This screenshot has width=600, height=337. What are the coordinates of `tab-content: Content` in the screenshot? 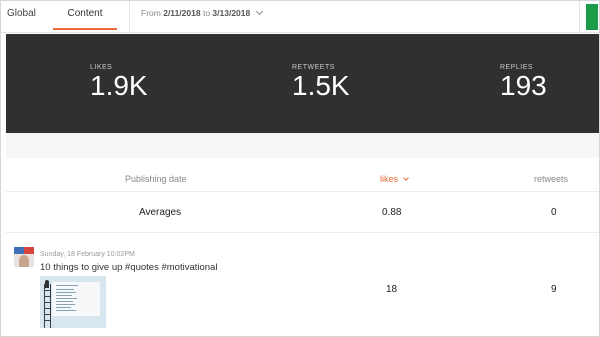 It's located at (85, 16).